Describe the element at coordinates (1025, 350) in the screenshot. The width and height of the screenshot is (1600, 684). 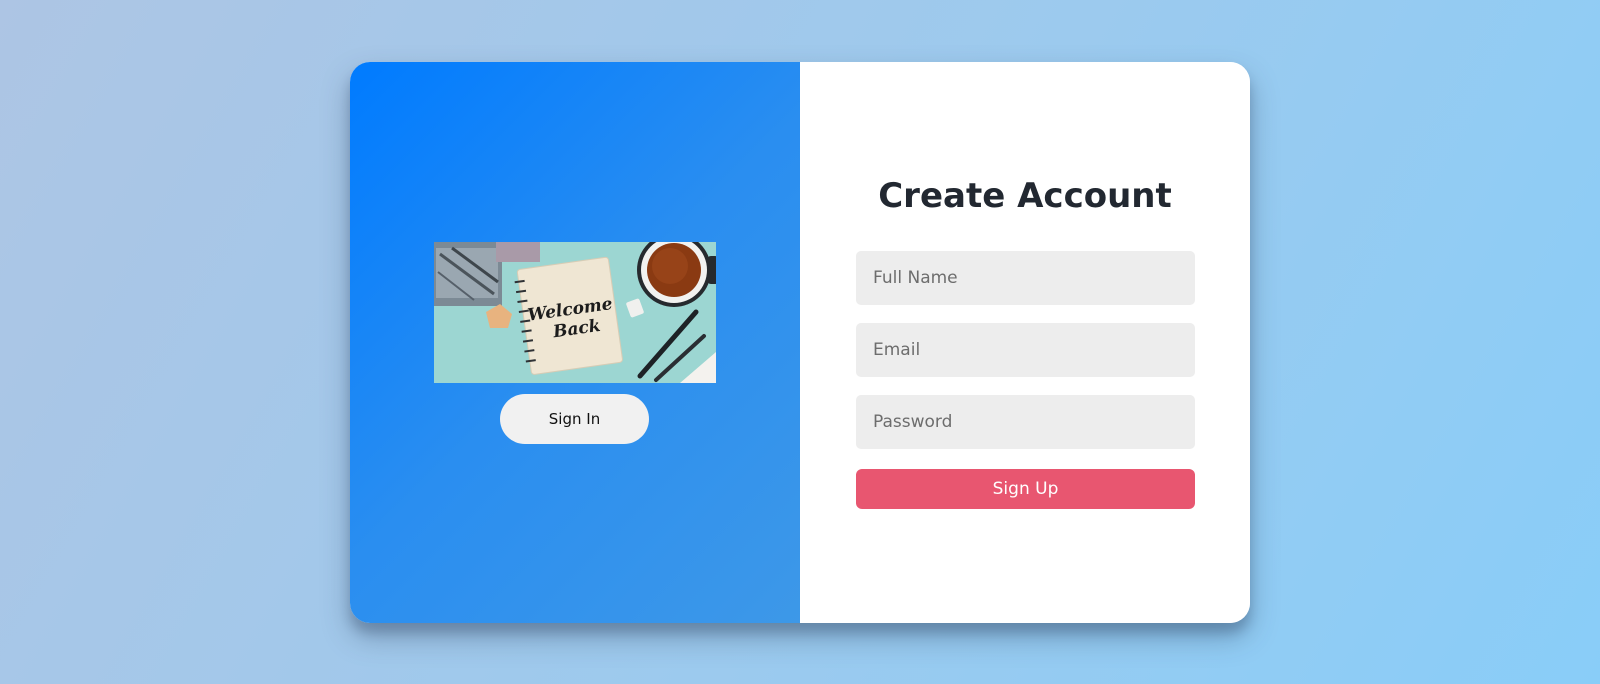
I see `email-input` at that location.